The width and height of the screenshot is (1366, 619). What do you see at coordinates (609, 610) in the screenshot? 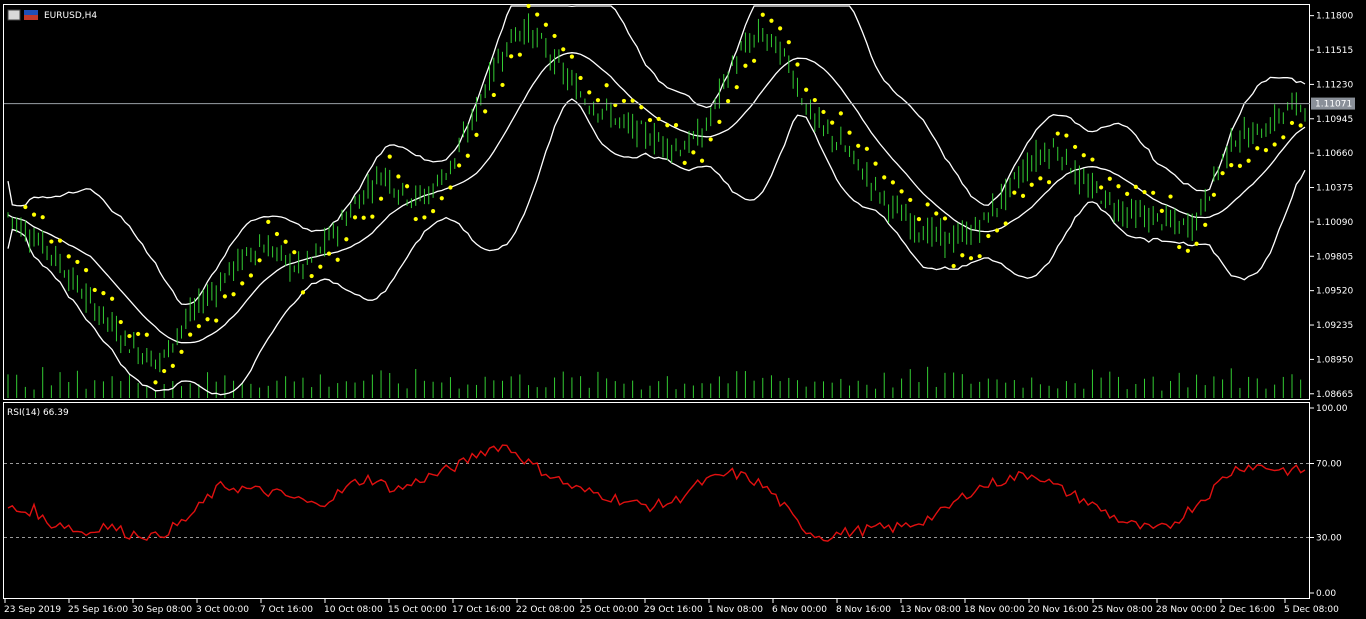
I see `time-tick-label: 25 Oct 00:00` at bounding box center [609, 610].